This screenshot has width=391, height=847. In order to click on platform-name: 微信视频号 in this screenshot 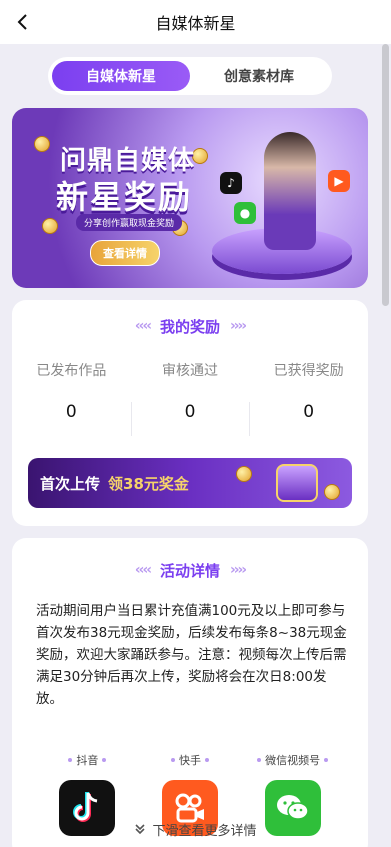, I will do `click(293, 760)`.